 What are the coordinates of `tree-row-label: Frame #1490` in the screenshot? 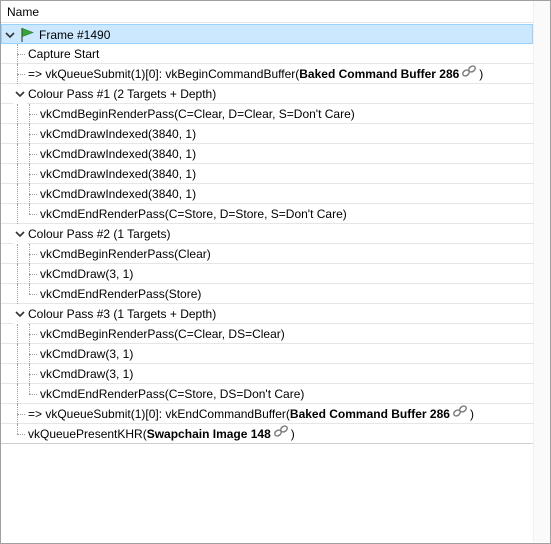 It's located at (75, 35).